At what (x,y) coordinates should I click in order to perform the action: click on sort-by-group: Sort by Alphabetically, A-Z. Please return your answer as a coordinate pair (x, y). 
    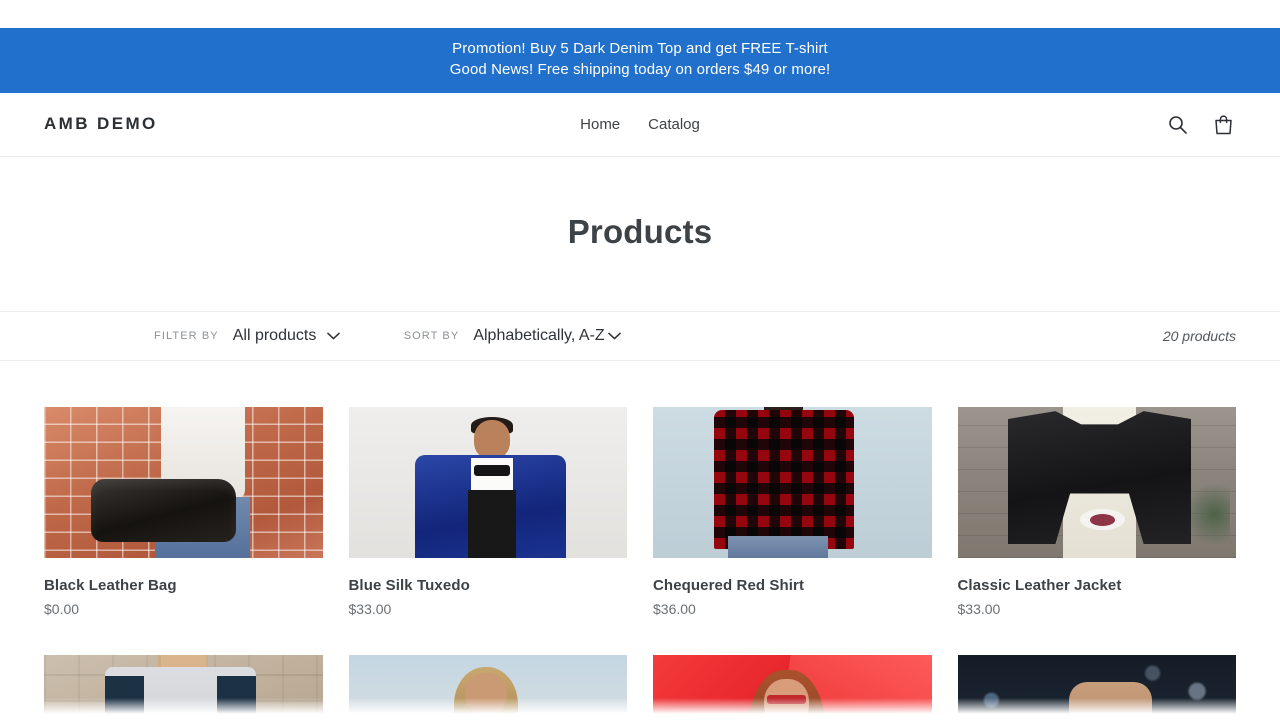
    Looking at the image, I should click on (513, 336).